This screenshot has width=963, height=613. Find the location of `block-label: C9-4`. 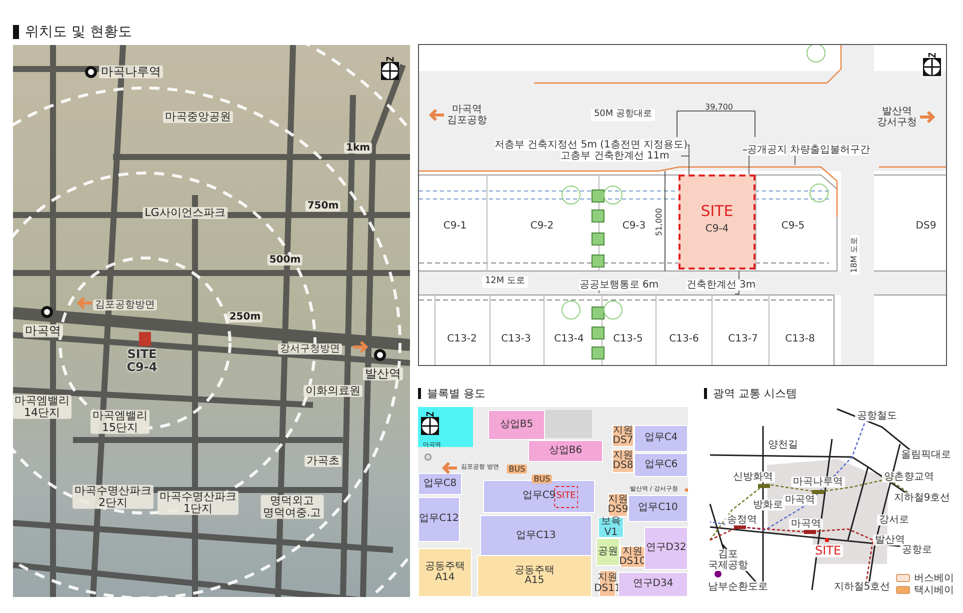

block-label: C9-4 is located at coordinates (717, 229).